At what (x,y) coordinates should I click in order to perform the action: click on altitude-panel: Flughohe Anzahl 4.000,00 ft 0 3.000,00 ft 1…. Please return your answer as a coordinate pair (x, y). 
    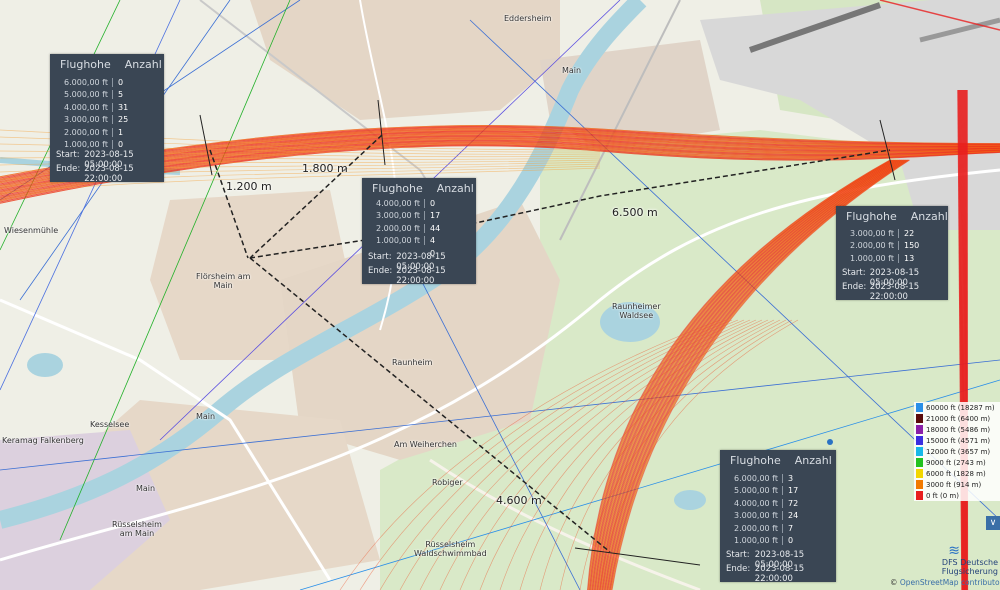
    Looking at the image, I should click on (419, 232).